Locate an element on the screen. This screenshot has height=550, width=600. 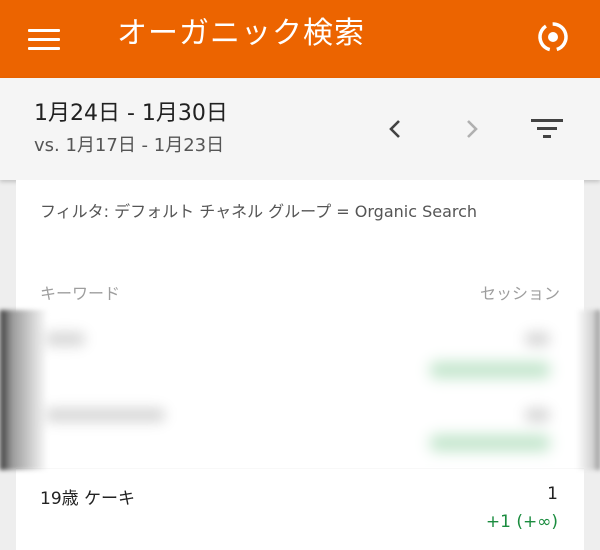
filter-description: フィルタ: デフォルト チャネル グループ = Organic Search is located at coordinates (259, 211).